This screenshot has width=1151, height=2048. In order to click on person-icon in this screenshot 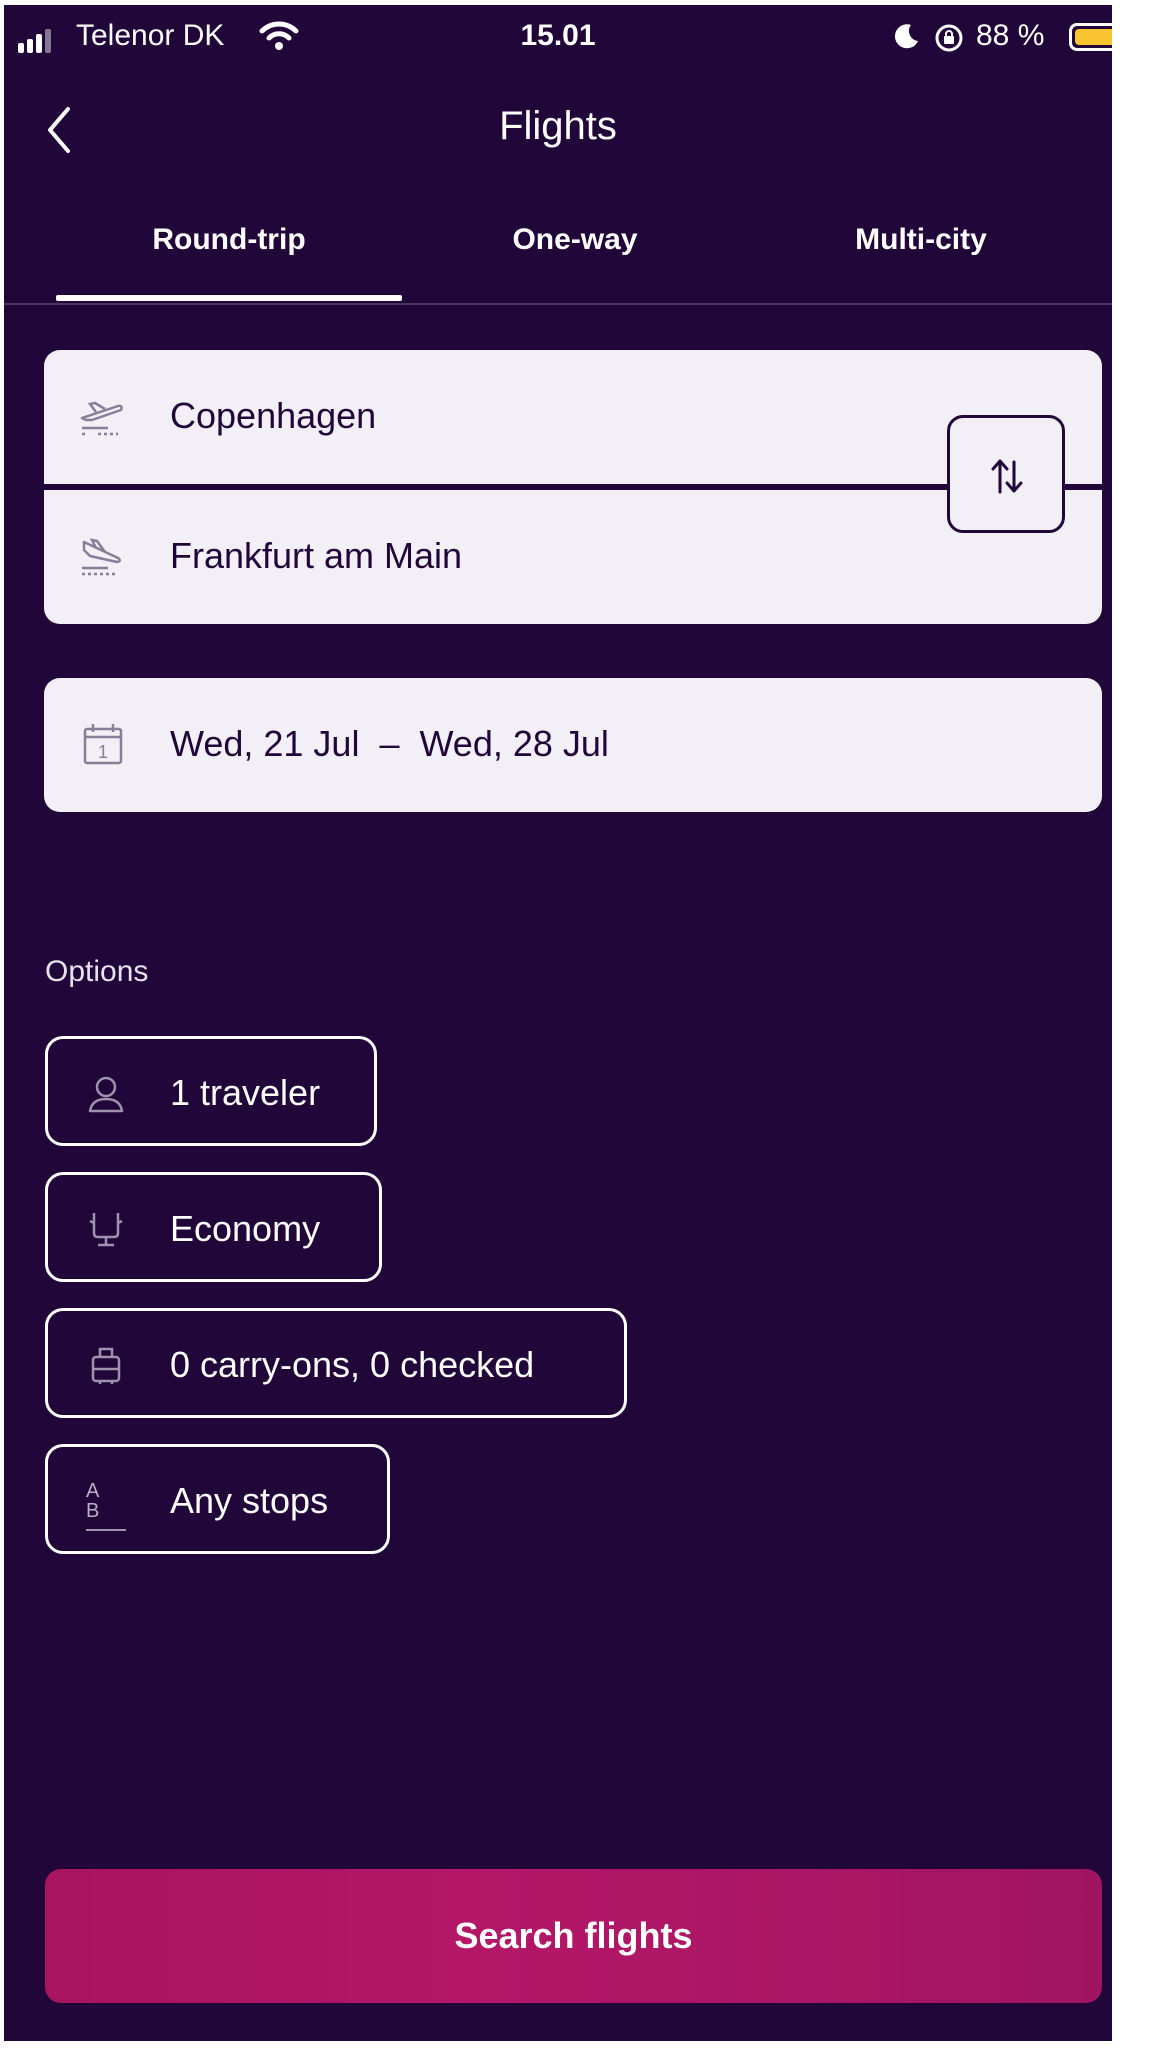, I will do `click(106, 1094)`.